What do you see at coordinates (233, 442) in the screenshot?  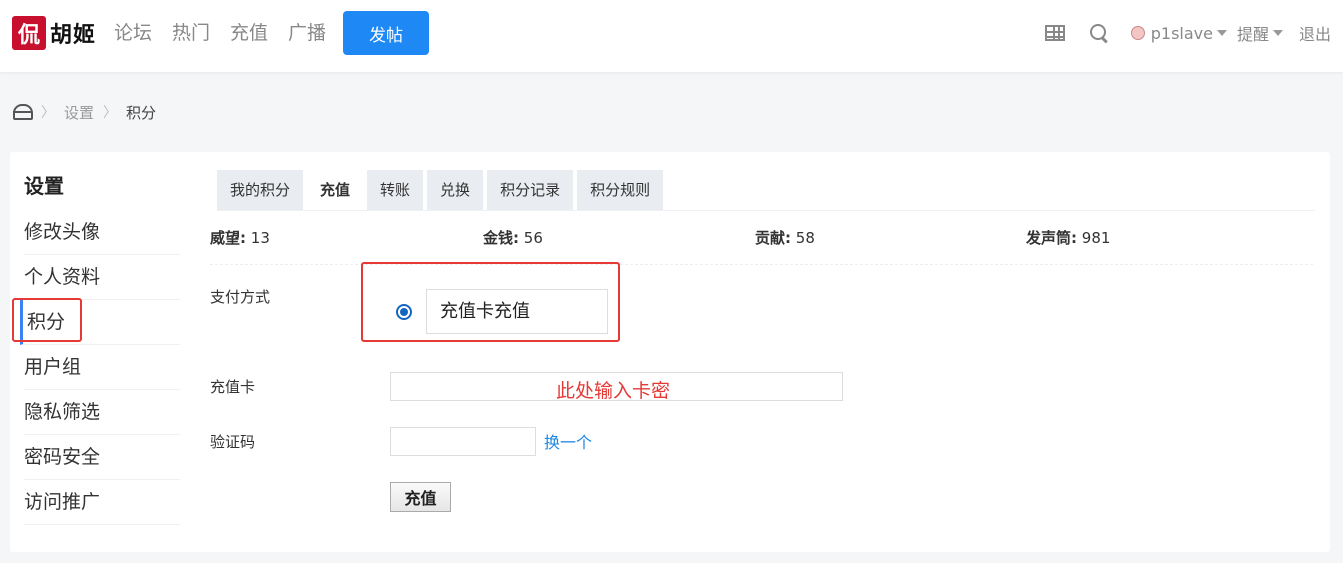 I see `captcha-label: 验证码` at bounding box center [233, 442].